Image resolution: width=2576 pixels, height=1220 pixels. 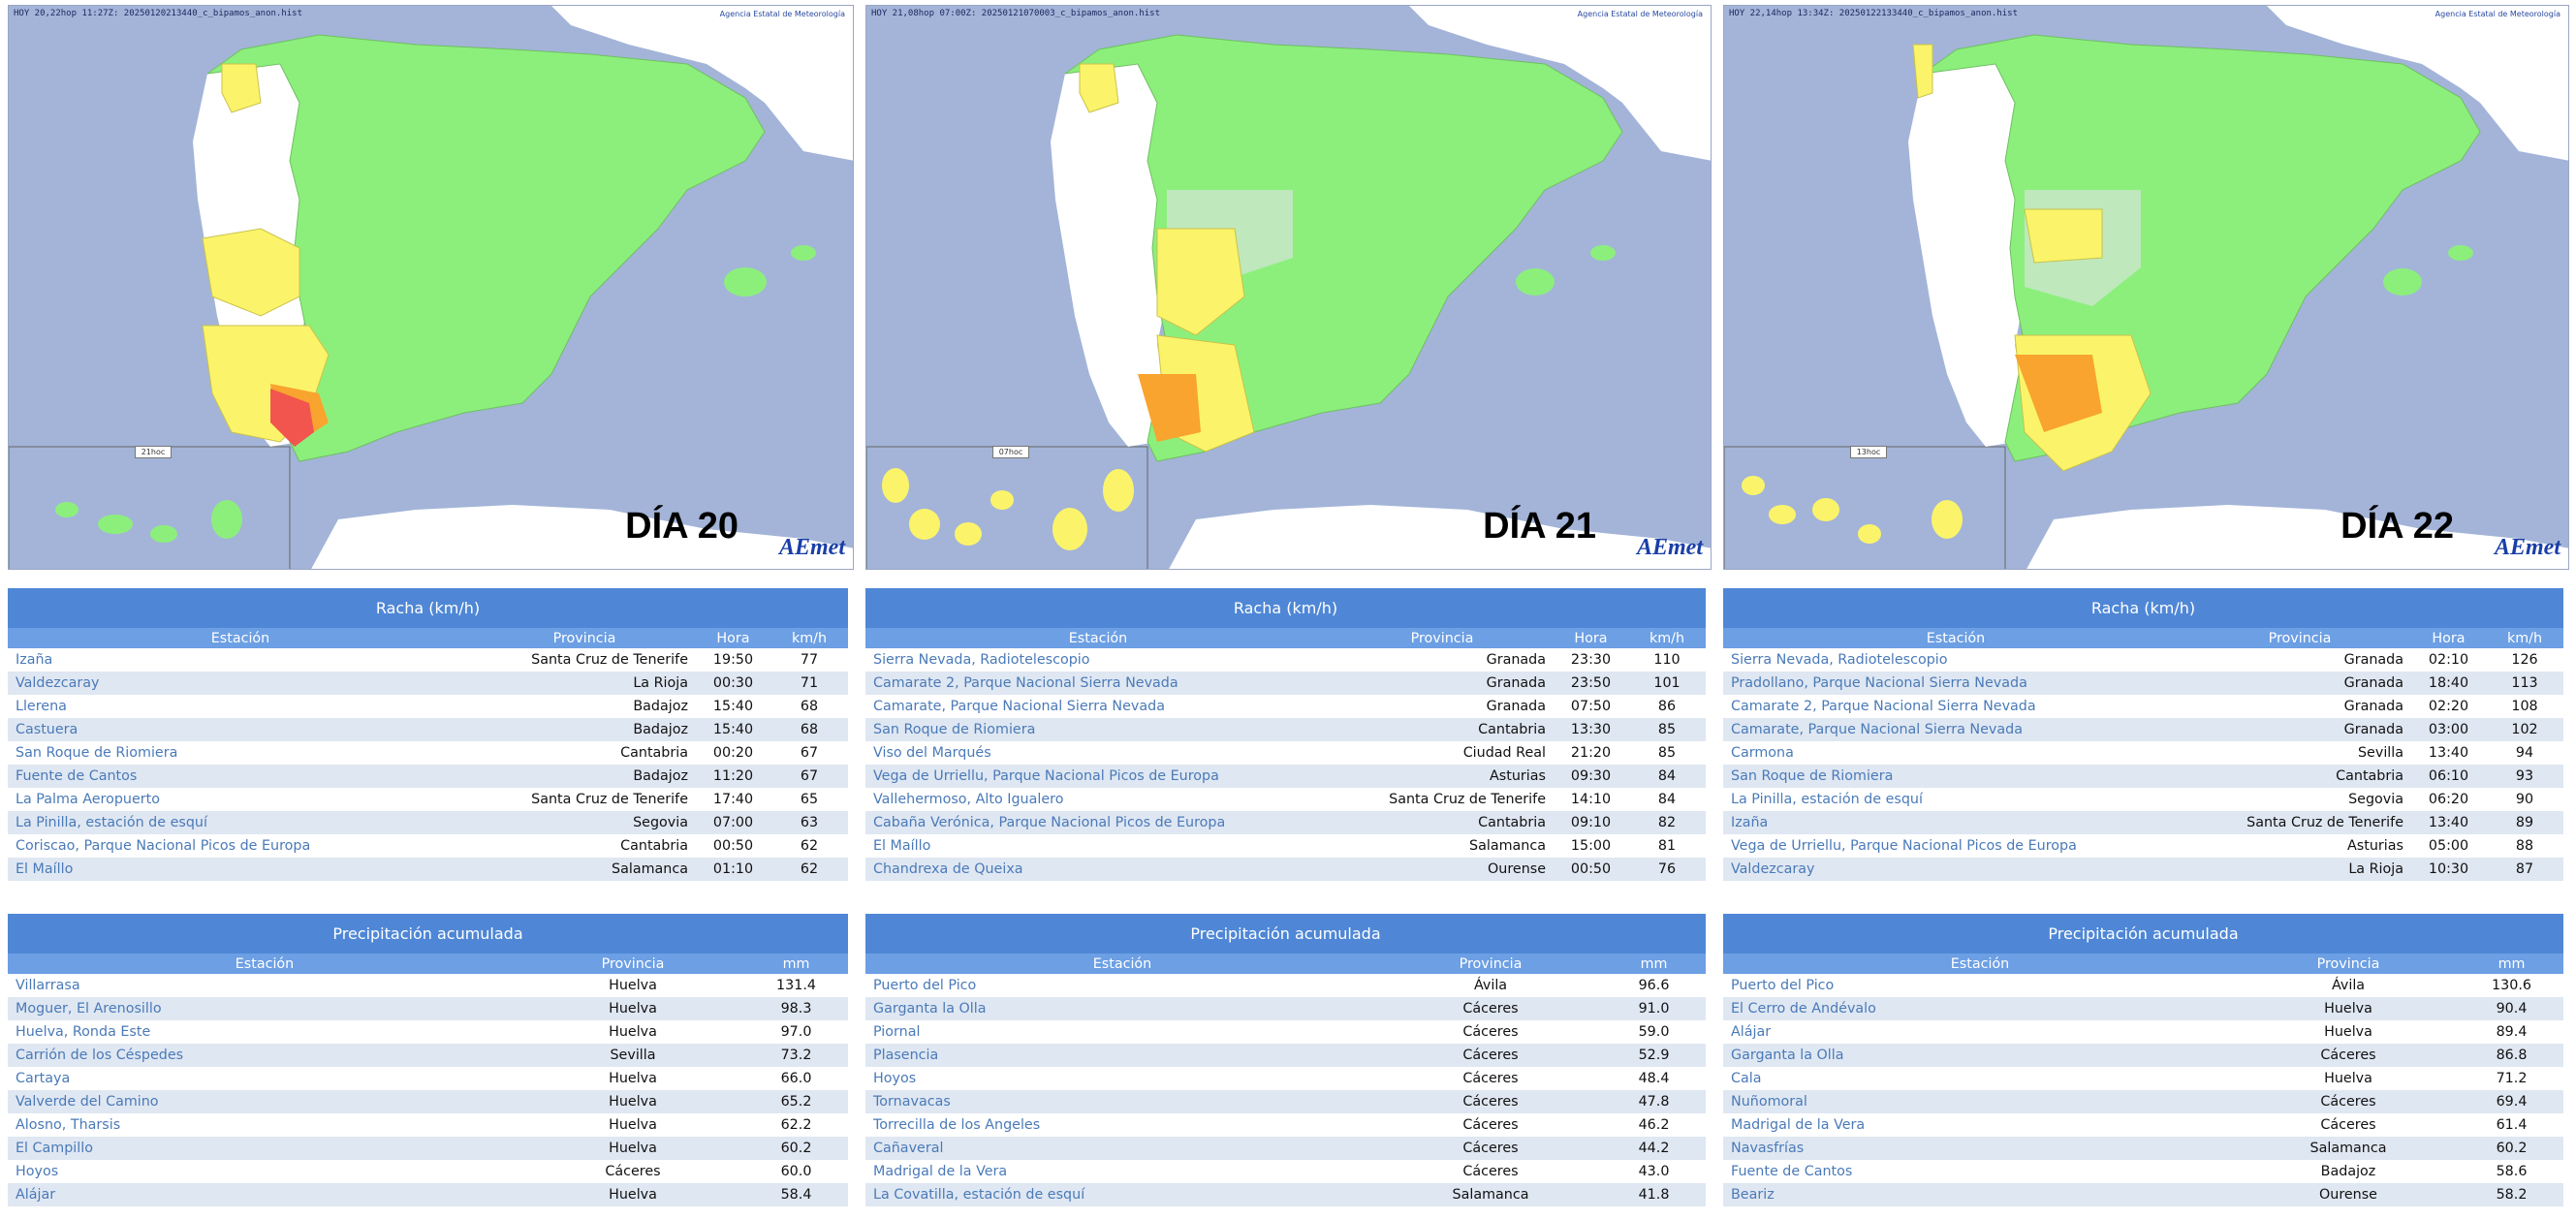 I want to click on table-row: Garganta la Olla Cáceres 91.0, so click(x=1285, y=1009).